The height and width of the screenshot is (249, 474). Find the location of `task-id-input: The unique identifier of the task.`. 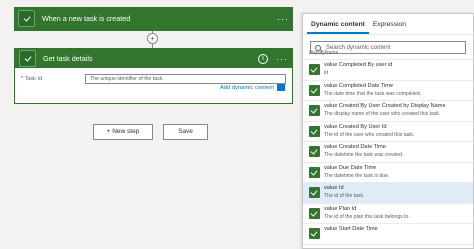

task-id-input: The unique identifier of the task. is located at coordinates (185, 79).